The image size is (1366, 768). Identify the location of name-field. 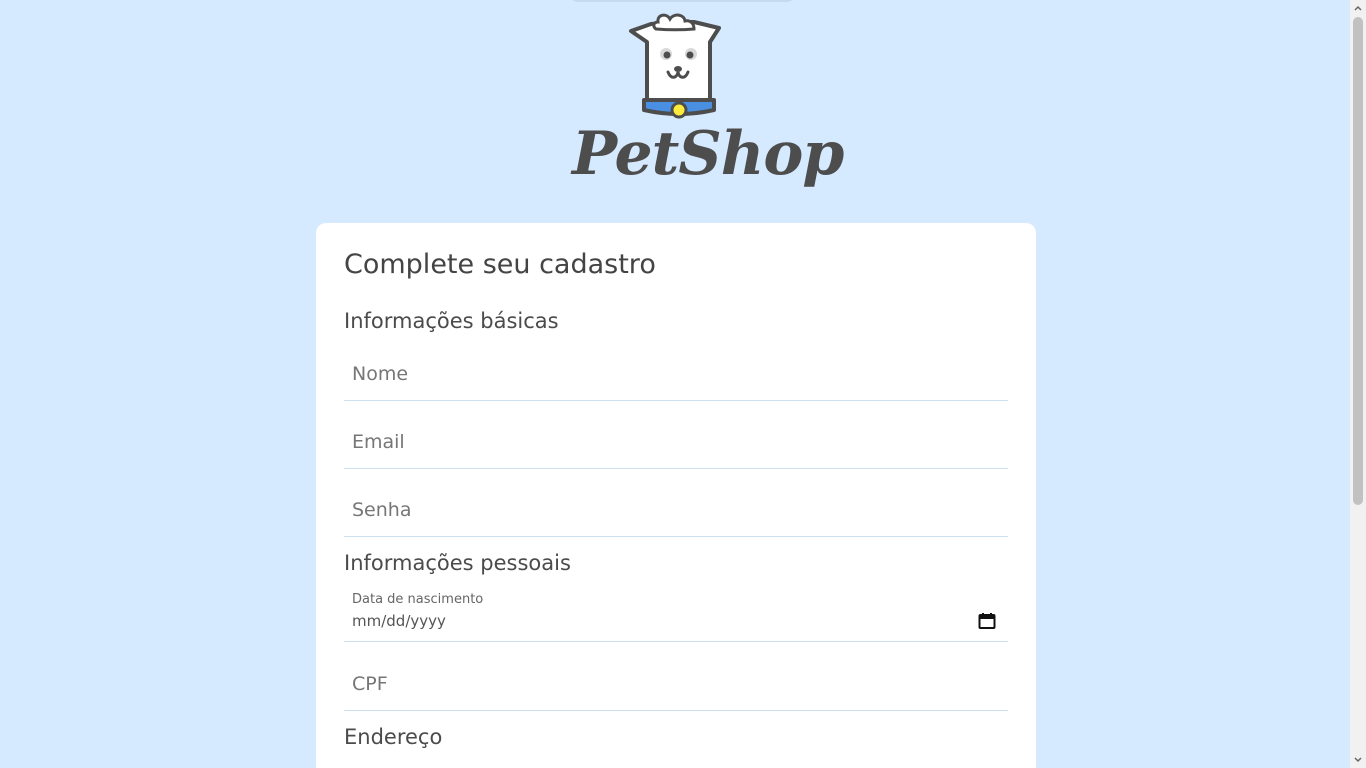
(676, 376).